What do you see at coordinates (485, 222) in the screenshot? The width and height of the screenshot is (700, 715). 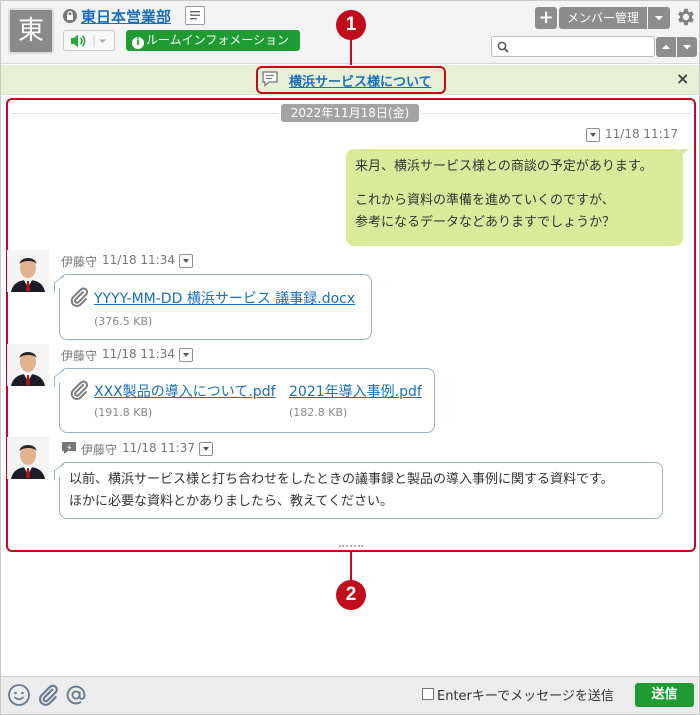 I see `message-line: 参考になるデータなどありますでしょうか？` at bounding box center [485, 222].